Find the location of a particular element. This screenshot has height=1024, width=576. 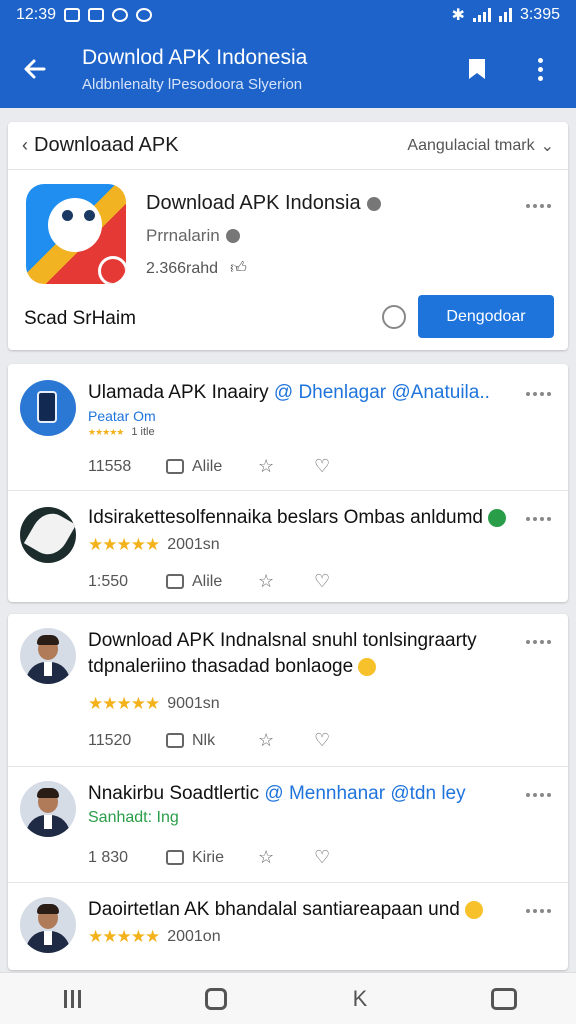

home-icon is located at coordinates (216, 998).